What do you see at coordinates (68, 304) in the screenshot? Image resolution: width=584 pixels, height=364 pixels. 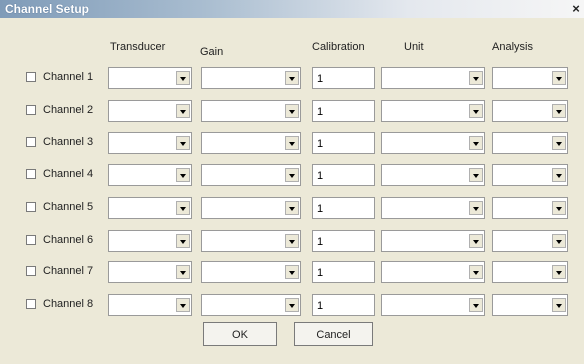 I see `channel-label: Channel 8` at bounding box center [68, 304].